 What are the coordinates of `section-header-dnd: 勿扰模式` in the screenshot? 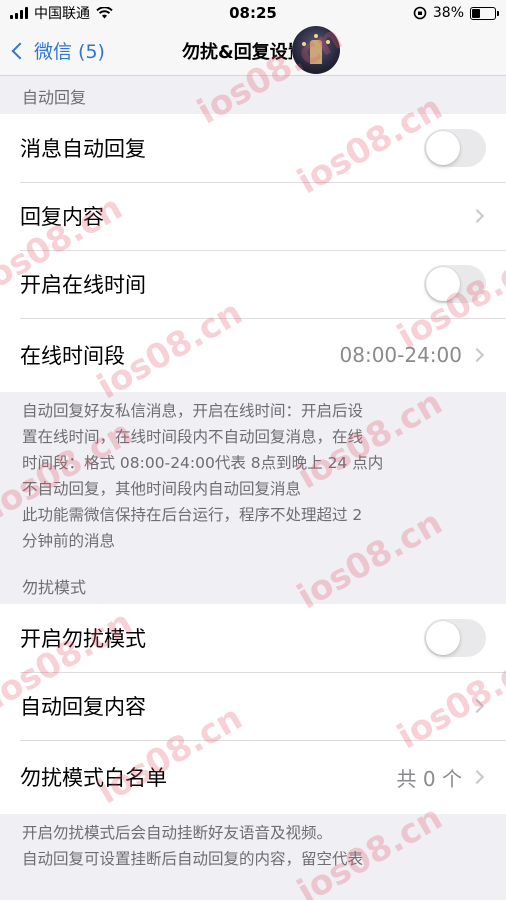 It's located at (54, 587).